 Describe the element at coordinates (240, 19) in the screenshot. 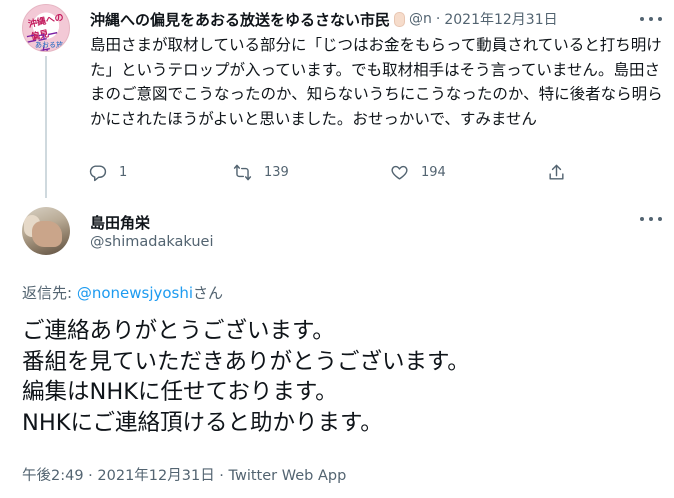

I see `display-name: 沖縄への偏見をあおる放送をゆるさない市民` at that location.